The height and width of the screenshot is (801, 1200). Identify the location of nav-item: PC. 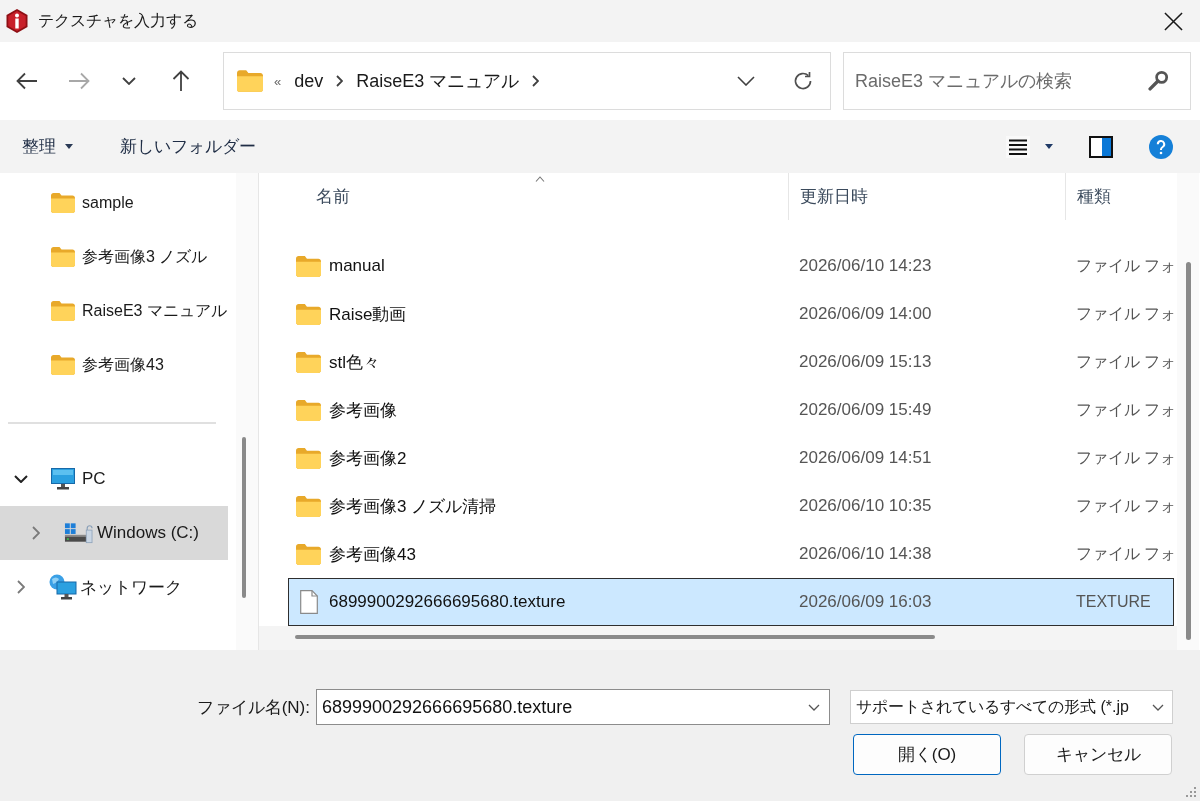
(114, 479).